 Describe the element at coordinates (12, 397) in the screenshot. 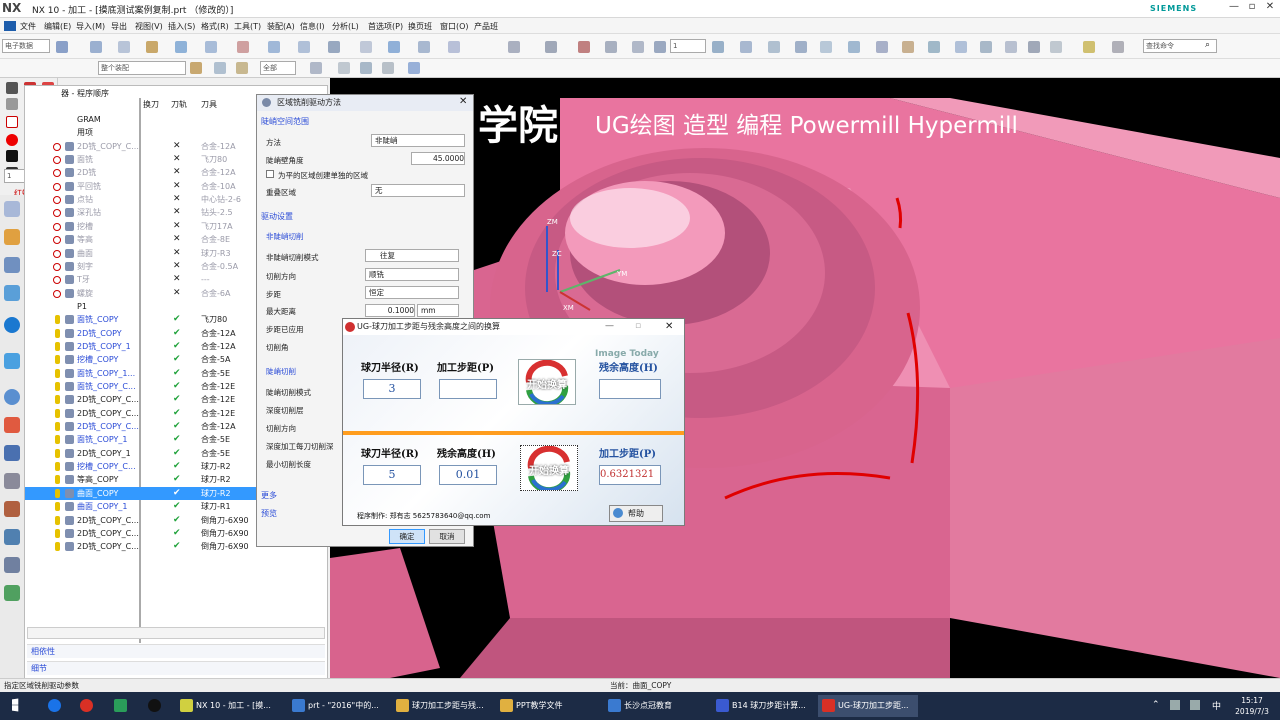

I see `clock-icon` at that location.